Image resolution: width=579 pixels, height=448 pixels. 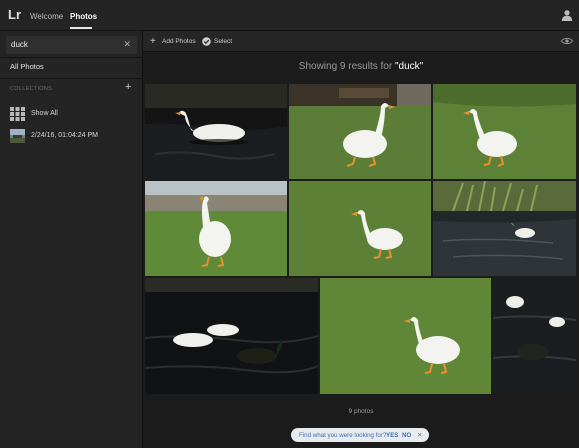 What do you see at coordinates (31, 89) in the screenshot?
I see `collections-heading: COLLECTIONS` at bounding box center [31, 89].